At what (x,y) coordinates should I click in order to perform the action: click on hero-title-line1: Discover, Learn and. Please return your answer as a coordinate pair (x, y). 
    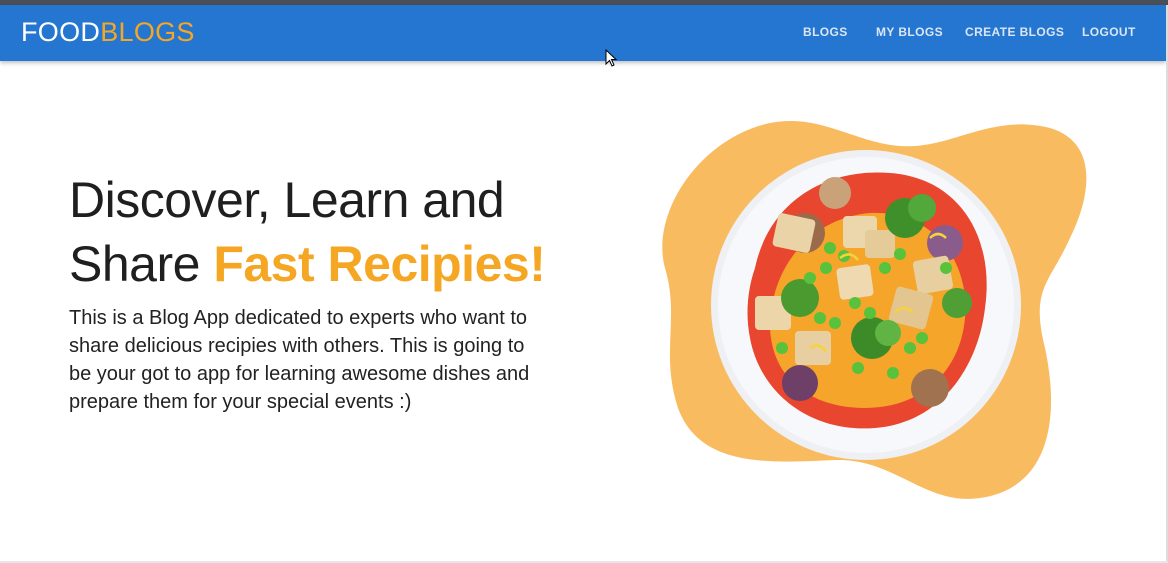
    Looking at the image, I should click on (287, 200).